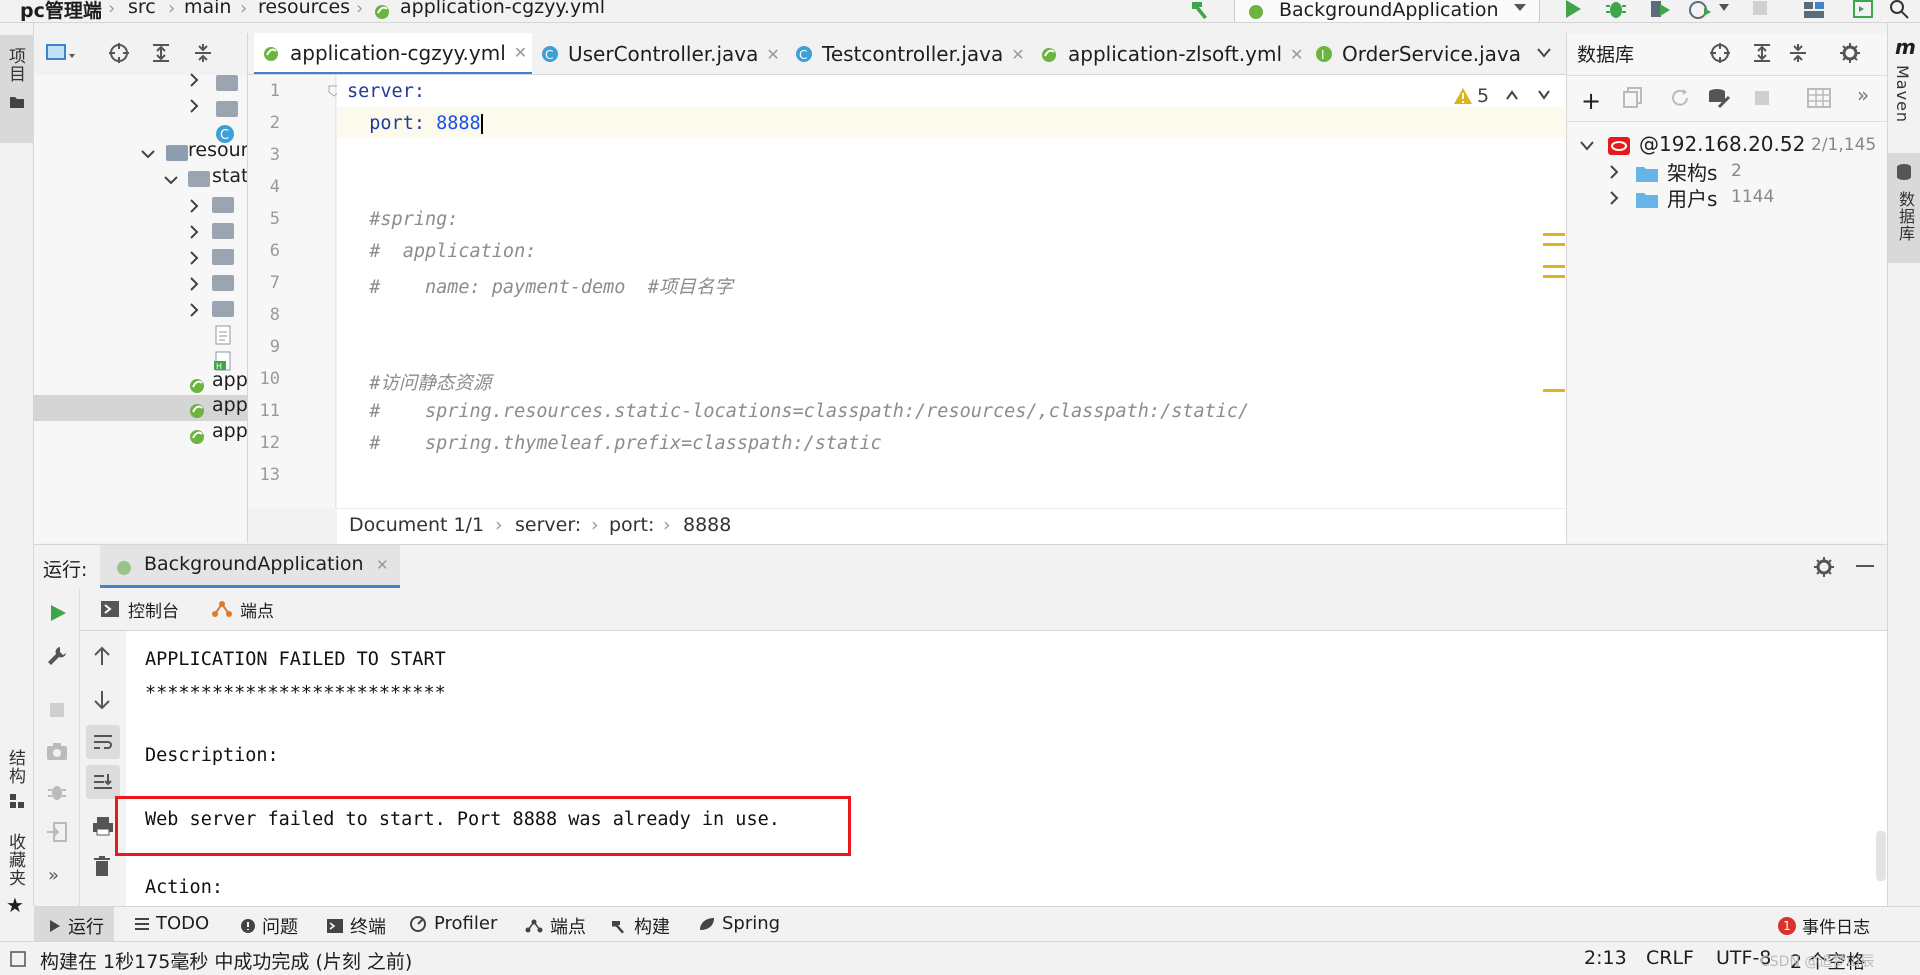 This screenshot has width=1920, height=975. What do you see at coordinates (142, 9) in the screenshot?
I see `breadcrumb-src: src` at bounding box center [142, 9].